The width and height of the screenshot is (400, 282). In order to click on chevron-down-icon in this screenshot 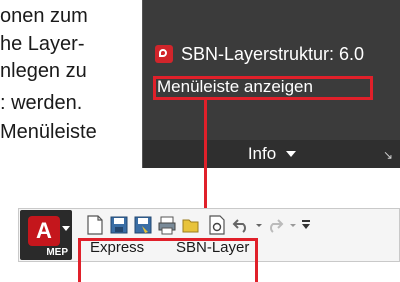, I will do `click(291, 154)`.